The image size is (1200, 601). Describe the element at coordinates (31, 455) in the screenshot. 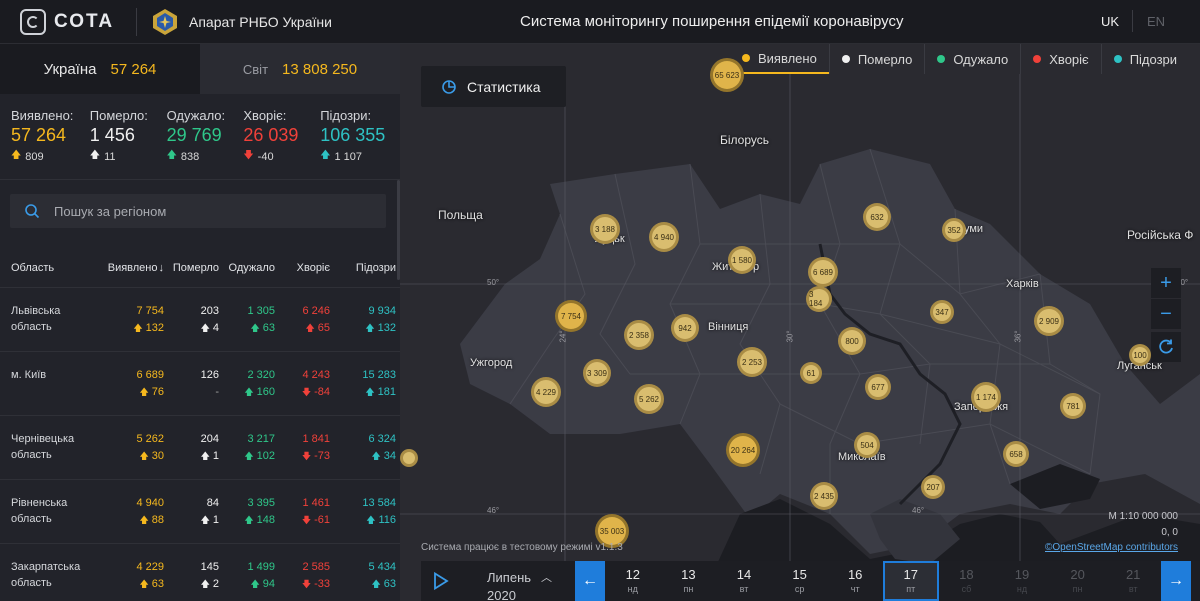

I see `region-name-line: область` at that location.